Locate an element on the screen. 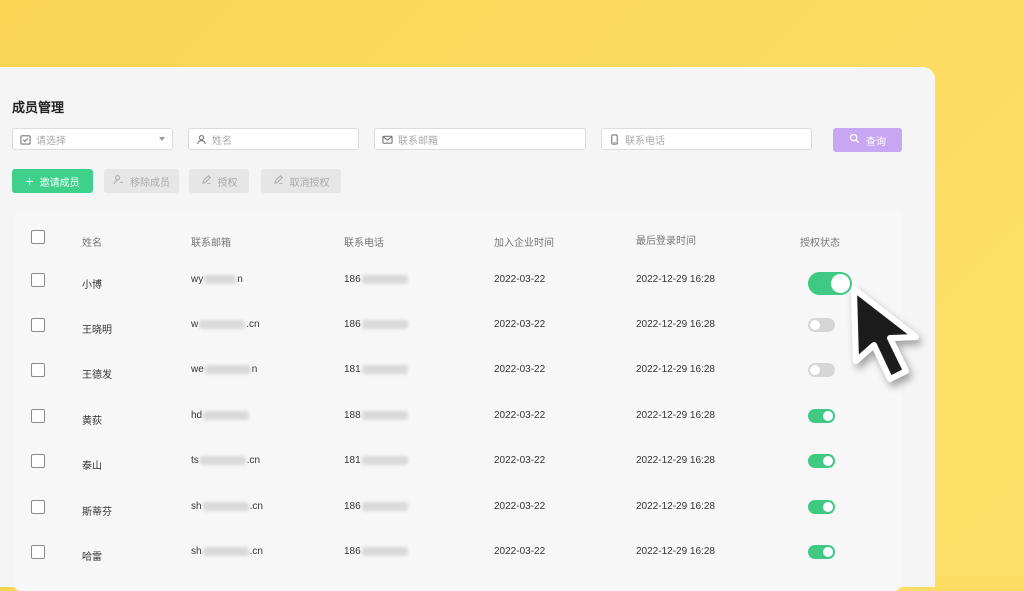  member-name: 斯蒂芬 is located at coordinates (97, 512).